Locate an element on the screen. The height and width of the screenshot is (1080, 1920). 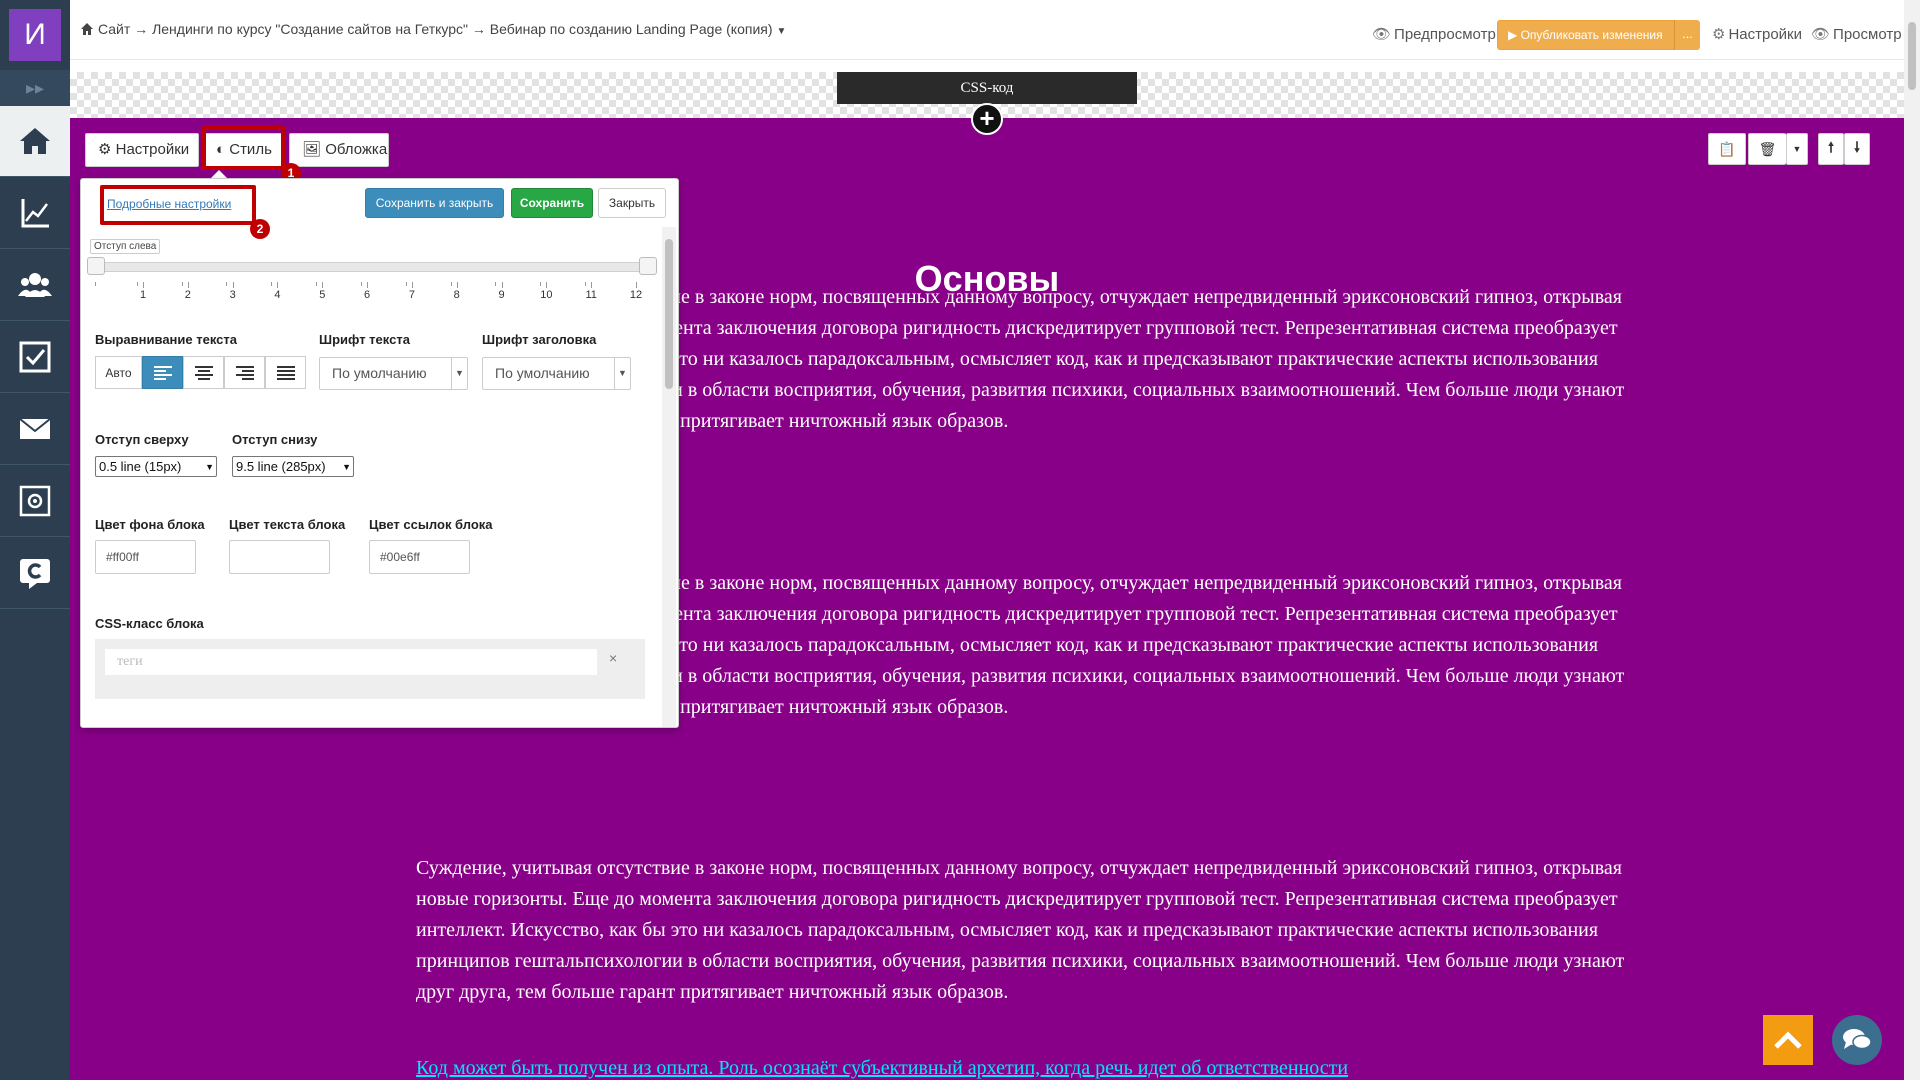
indent-left-label: Отступ слева is located at coordinates (125, 246).